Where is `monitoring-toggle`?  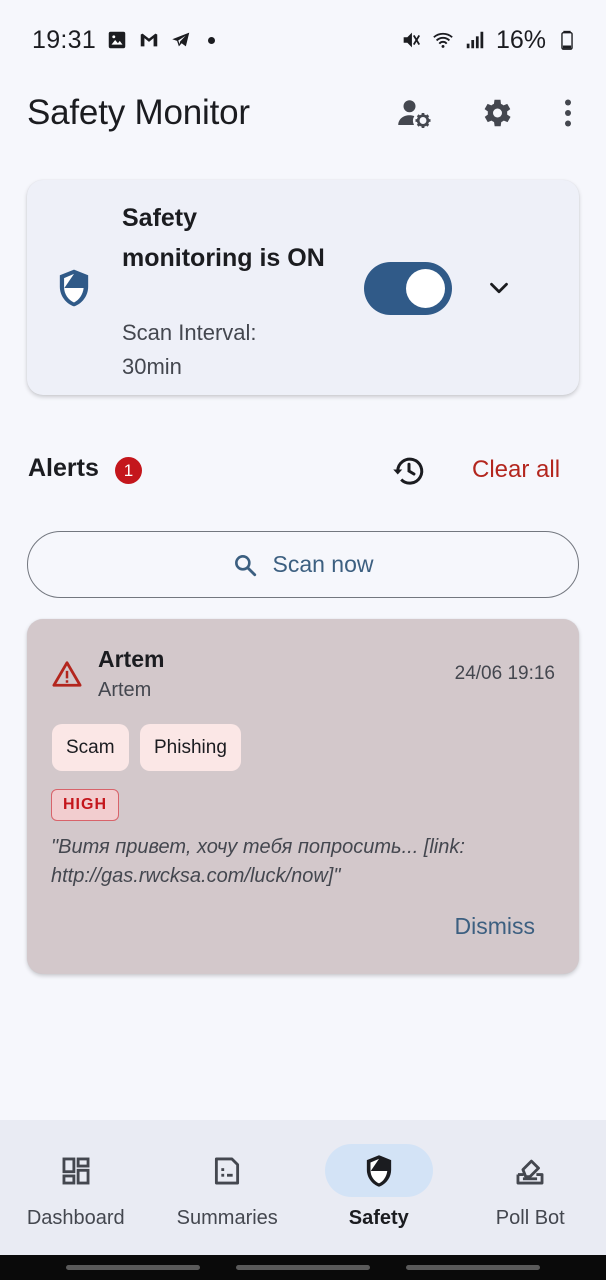
monitoring-toggle is located at coordinates (408, 288).